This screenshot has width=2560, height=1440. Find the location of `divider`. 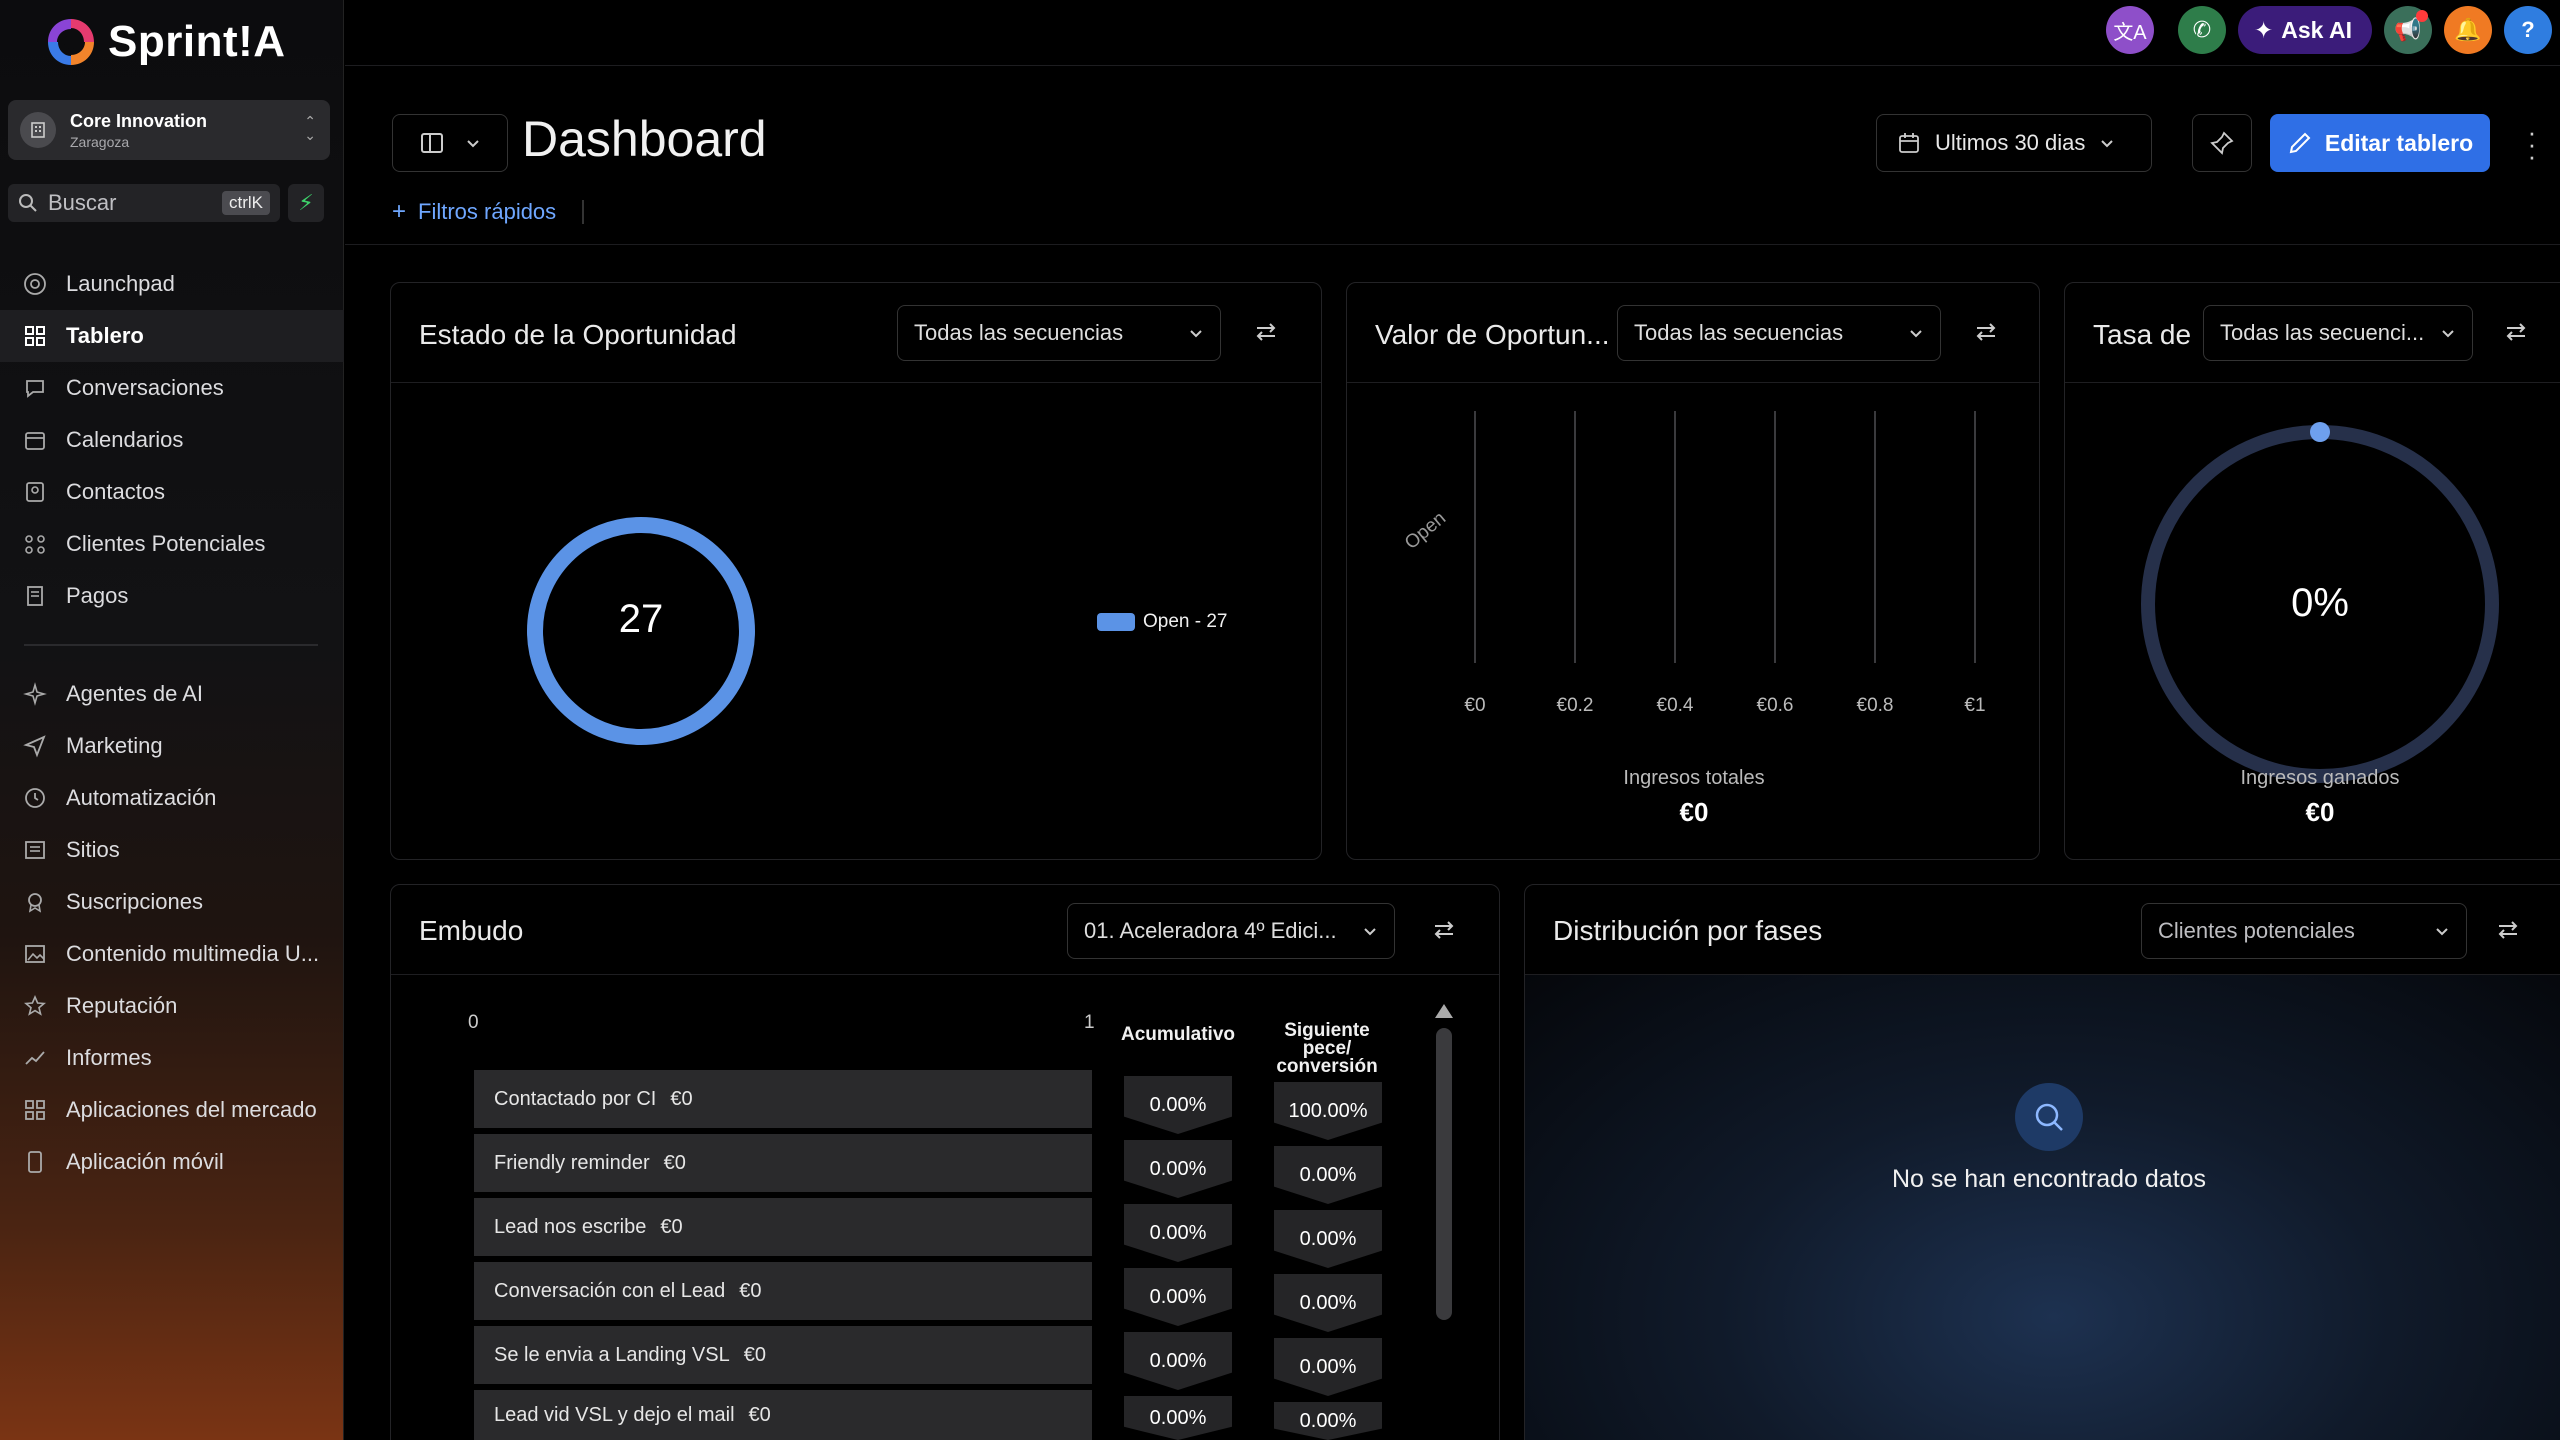

divider is located at coordinates (583, 212).